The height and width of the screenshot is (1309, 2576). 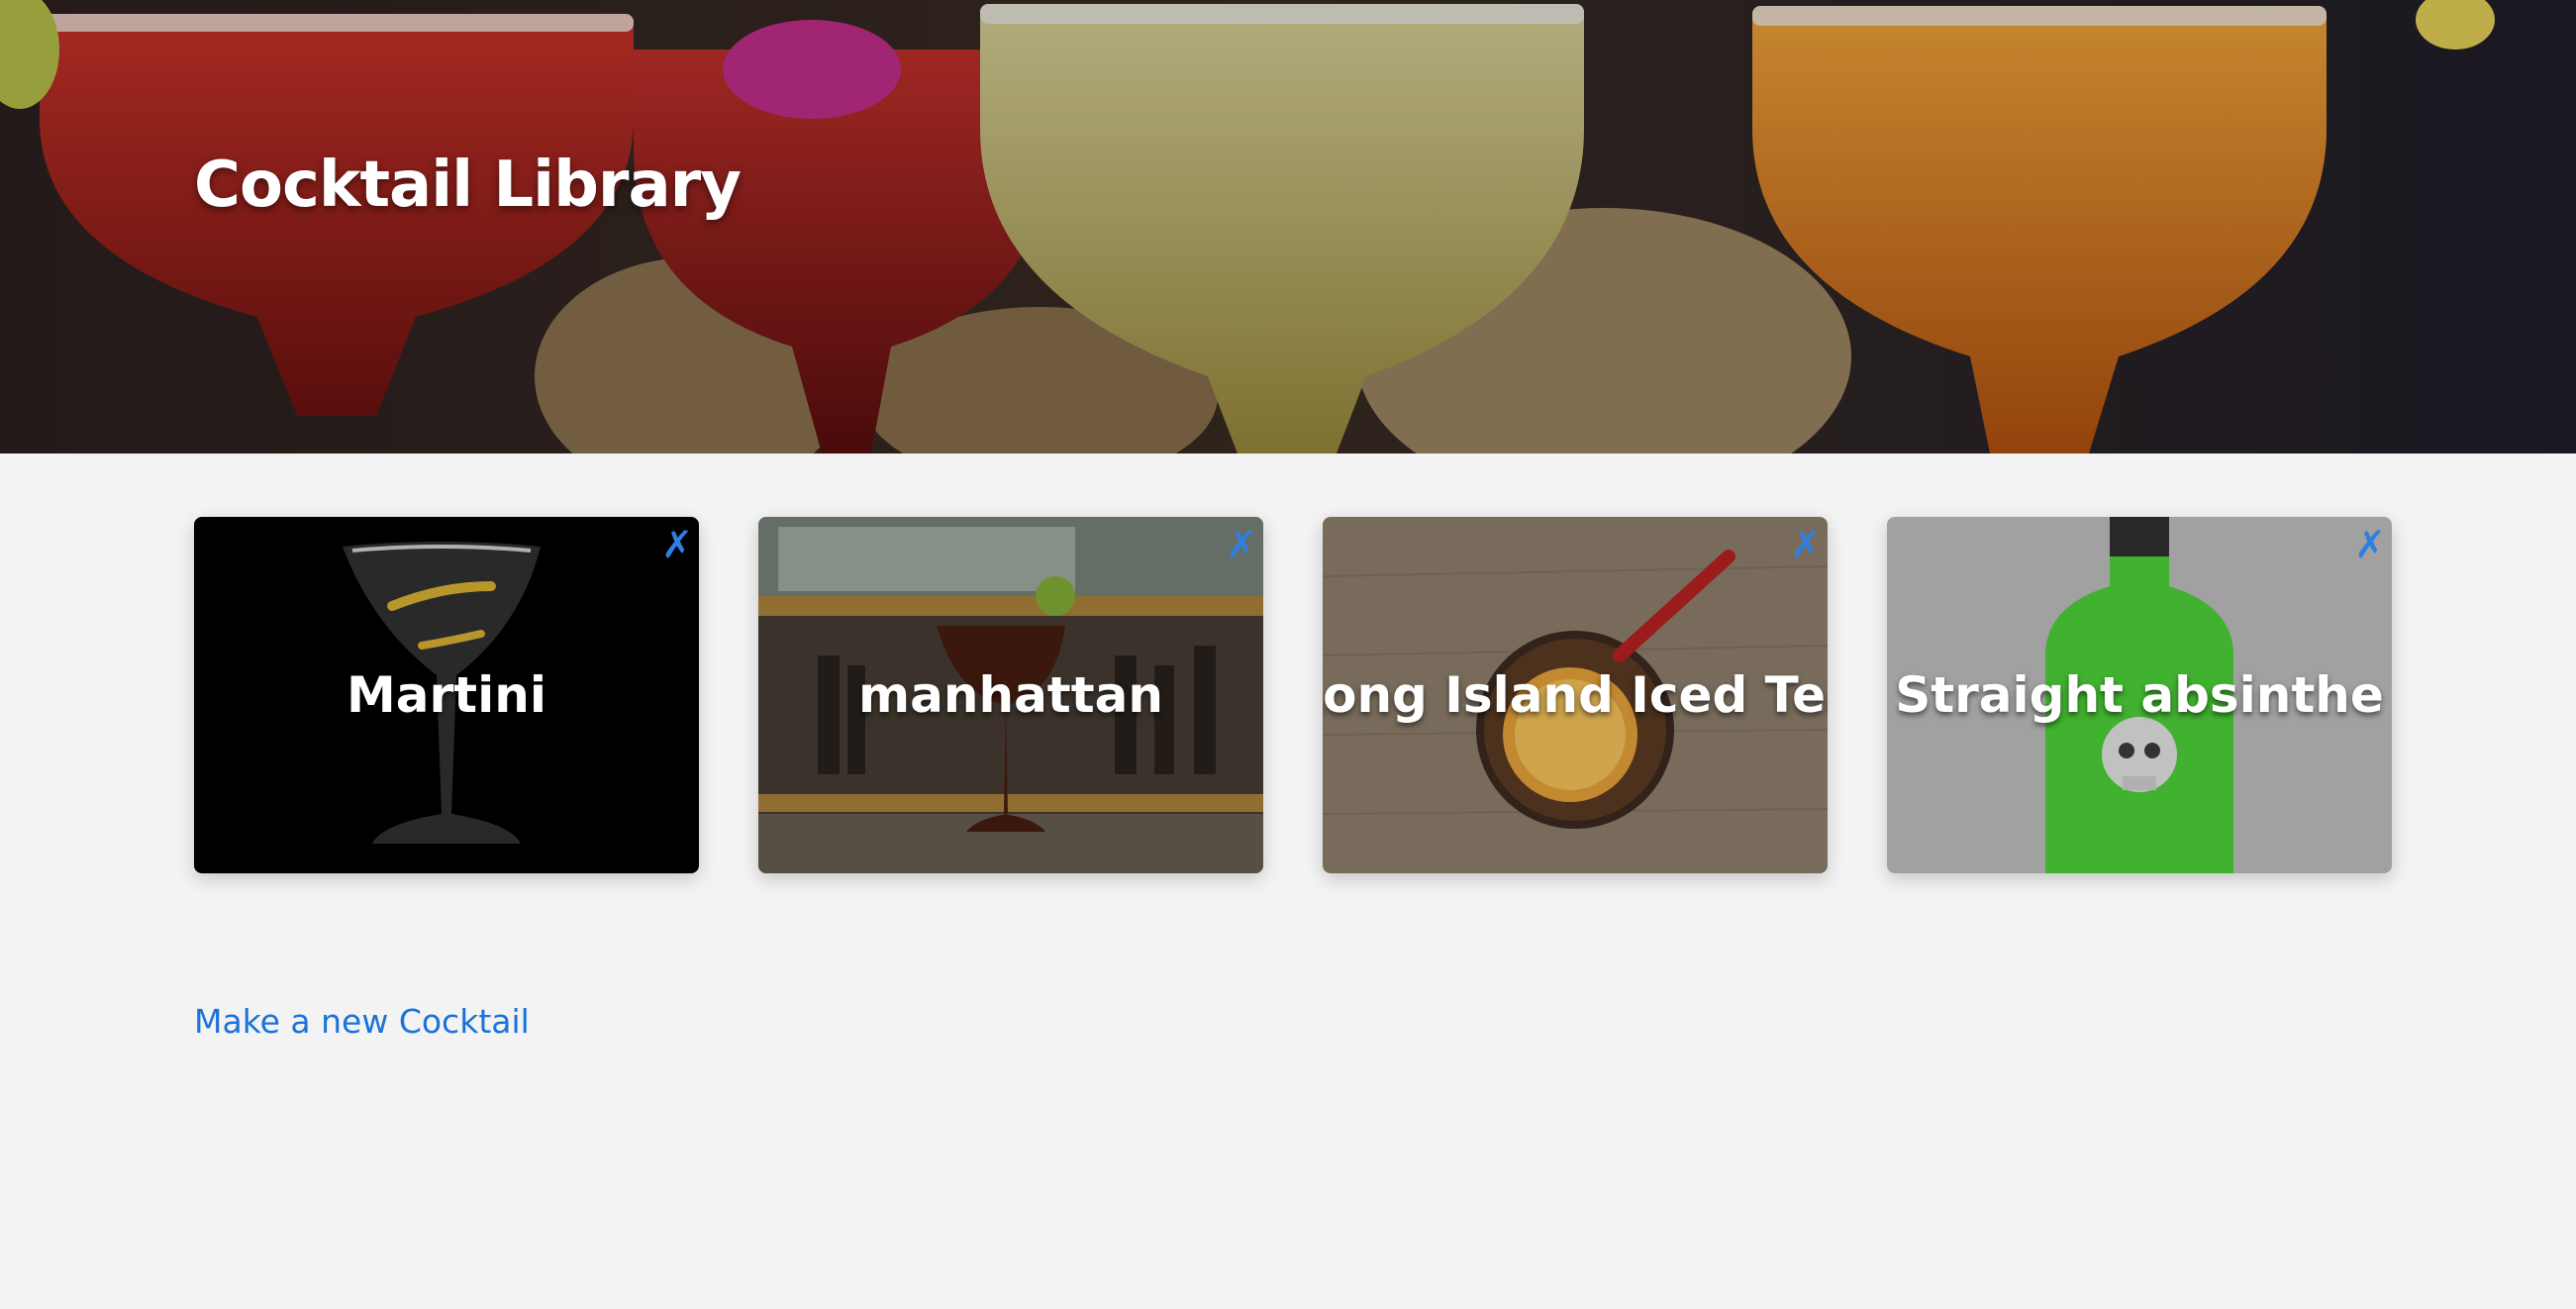 I want to click on cocktail-name: Straight absinthe, so click(x=2139, y=695).